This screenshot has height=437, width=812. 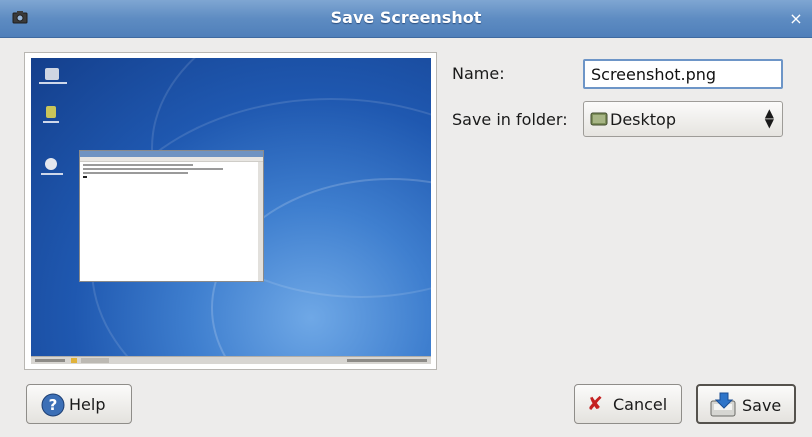 What do you see at coordinates (762, 405) in the screenshot?
I see `save-button-label: Save` at bounding box center [762, 405].